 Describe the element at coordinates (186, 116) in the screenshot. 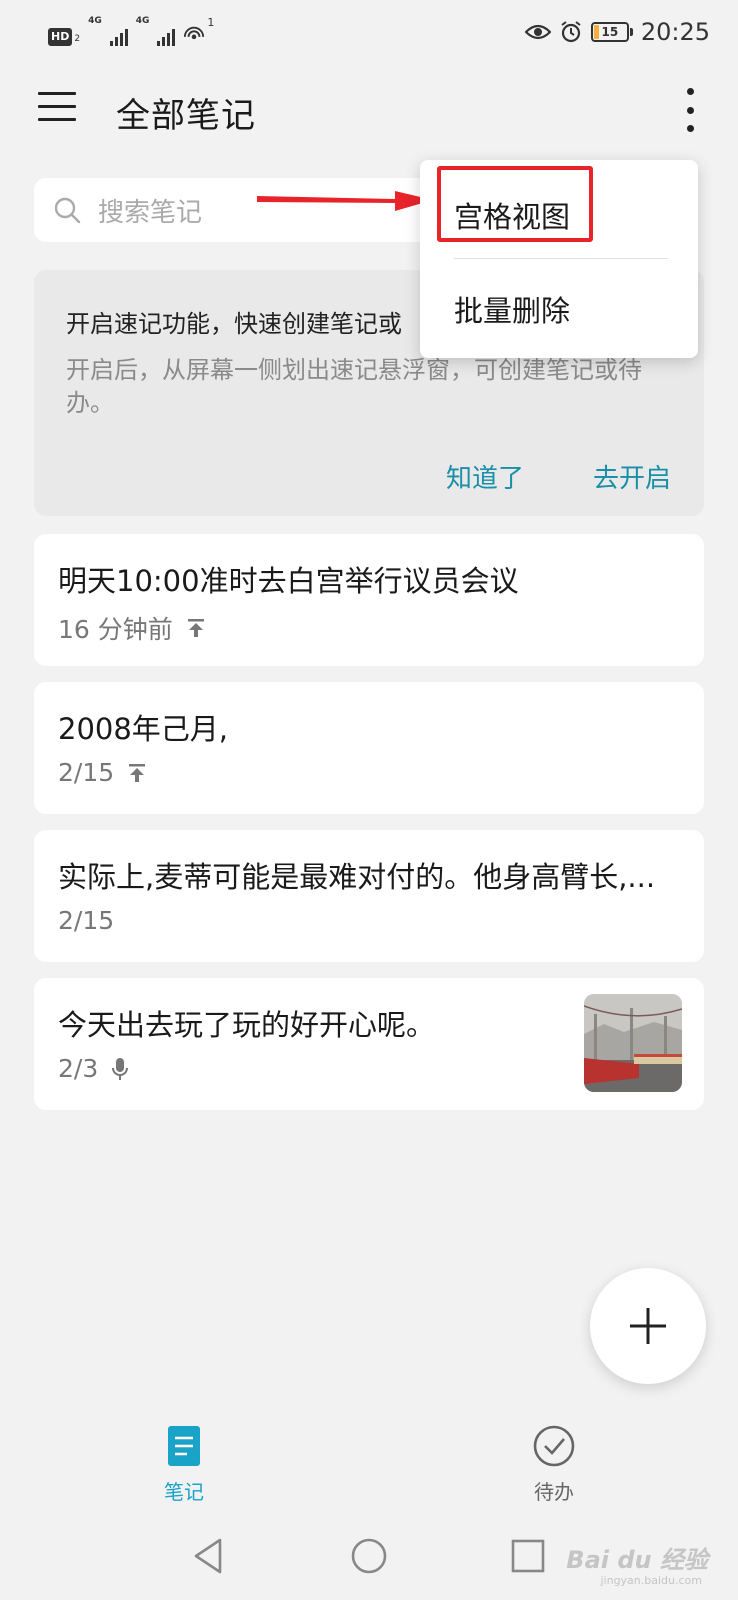

I see `page-title: 全部笔记` at that location.